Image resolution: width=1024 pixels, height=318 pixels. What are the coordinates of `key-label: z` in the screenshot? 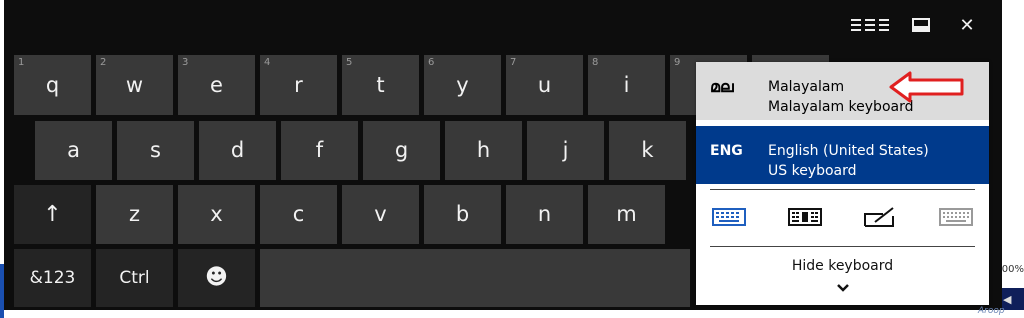 It's located at (134, 214).